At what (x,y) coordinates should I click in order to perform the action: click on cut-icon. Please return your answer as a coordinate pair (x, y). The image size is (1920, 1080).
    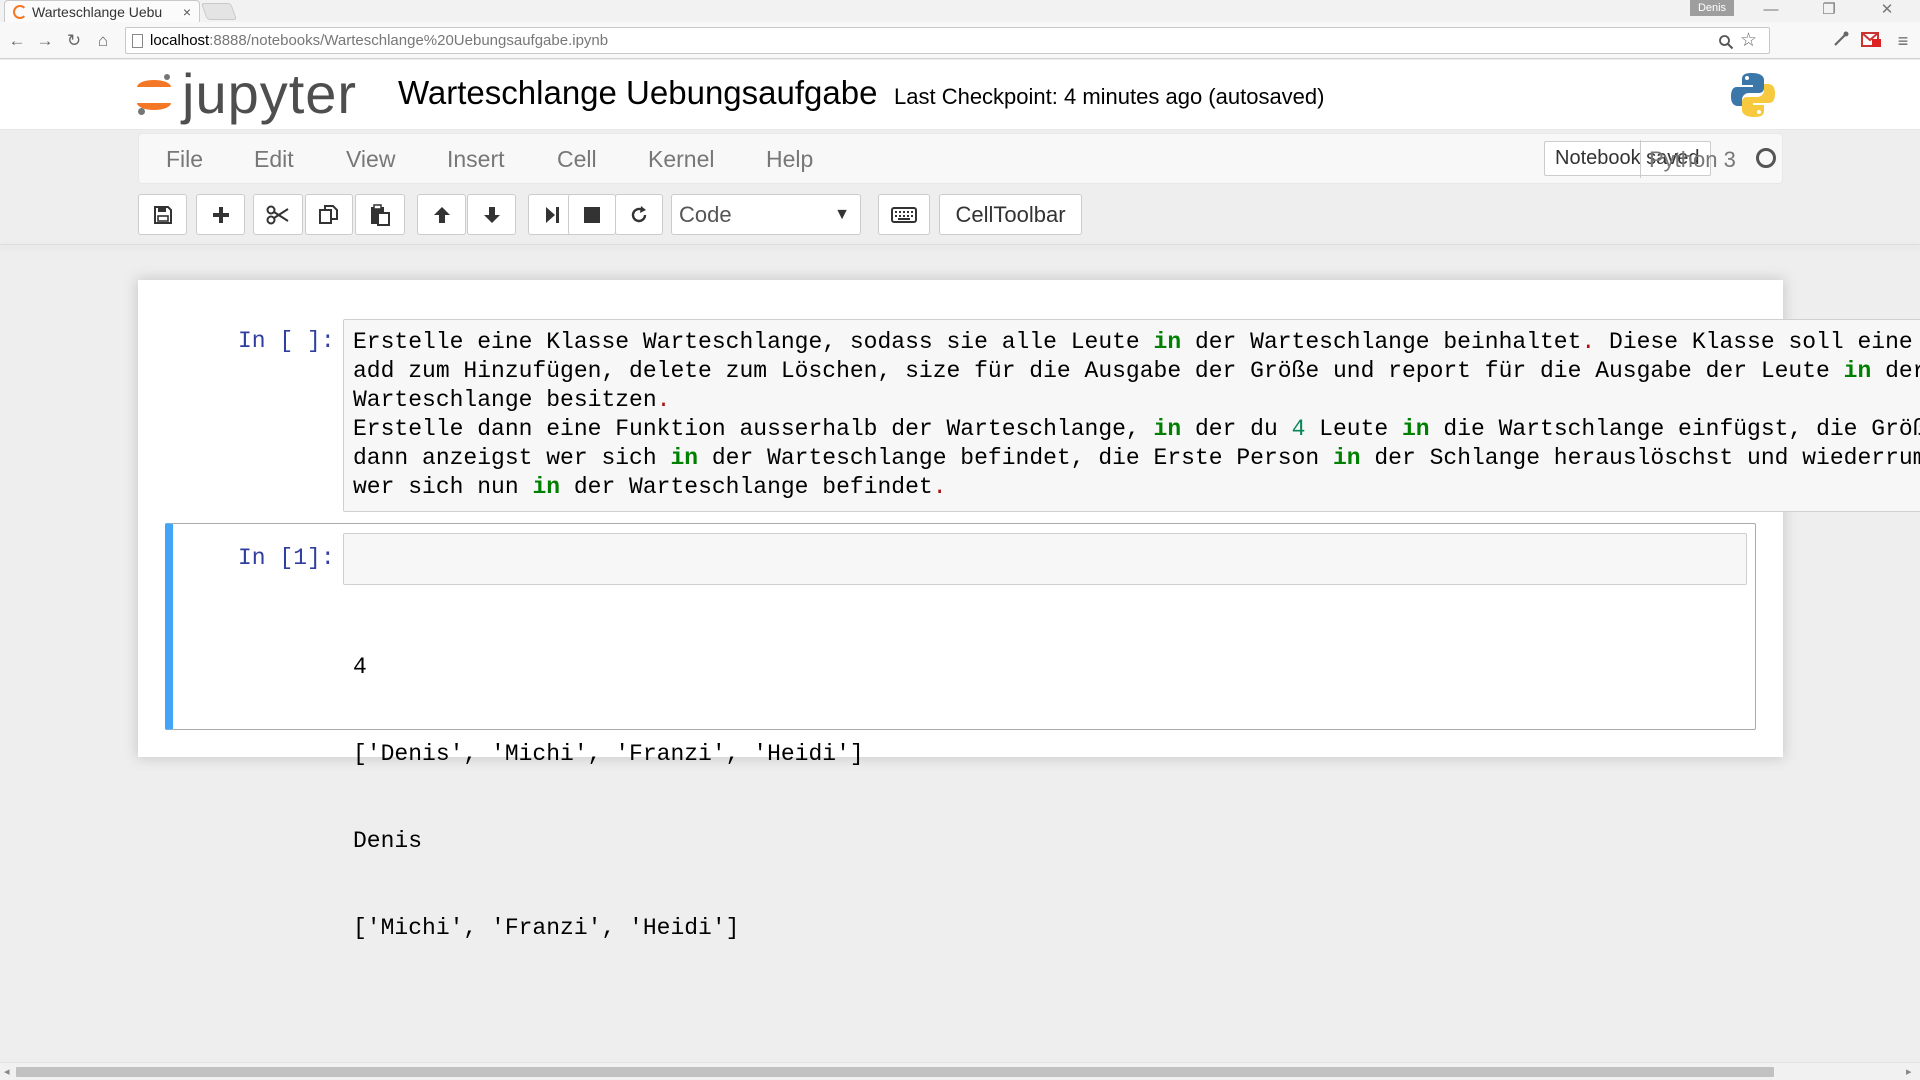
    Looking at the image, I should click on (277, 214).